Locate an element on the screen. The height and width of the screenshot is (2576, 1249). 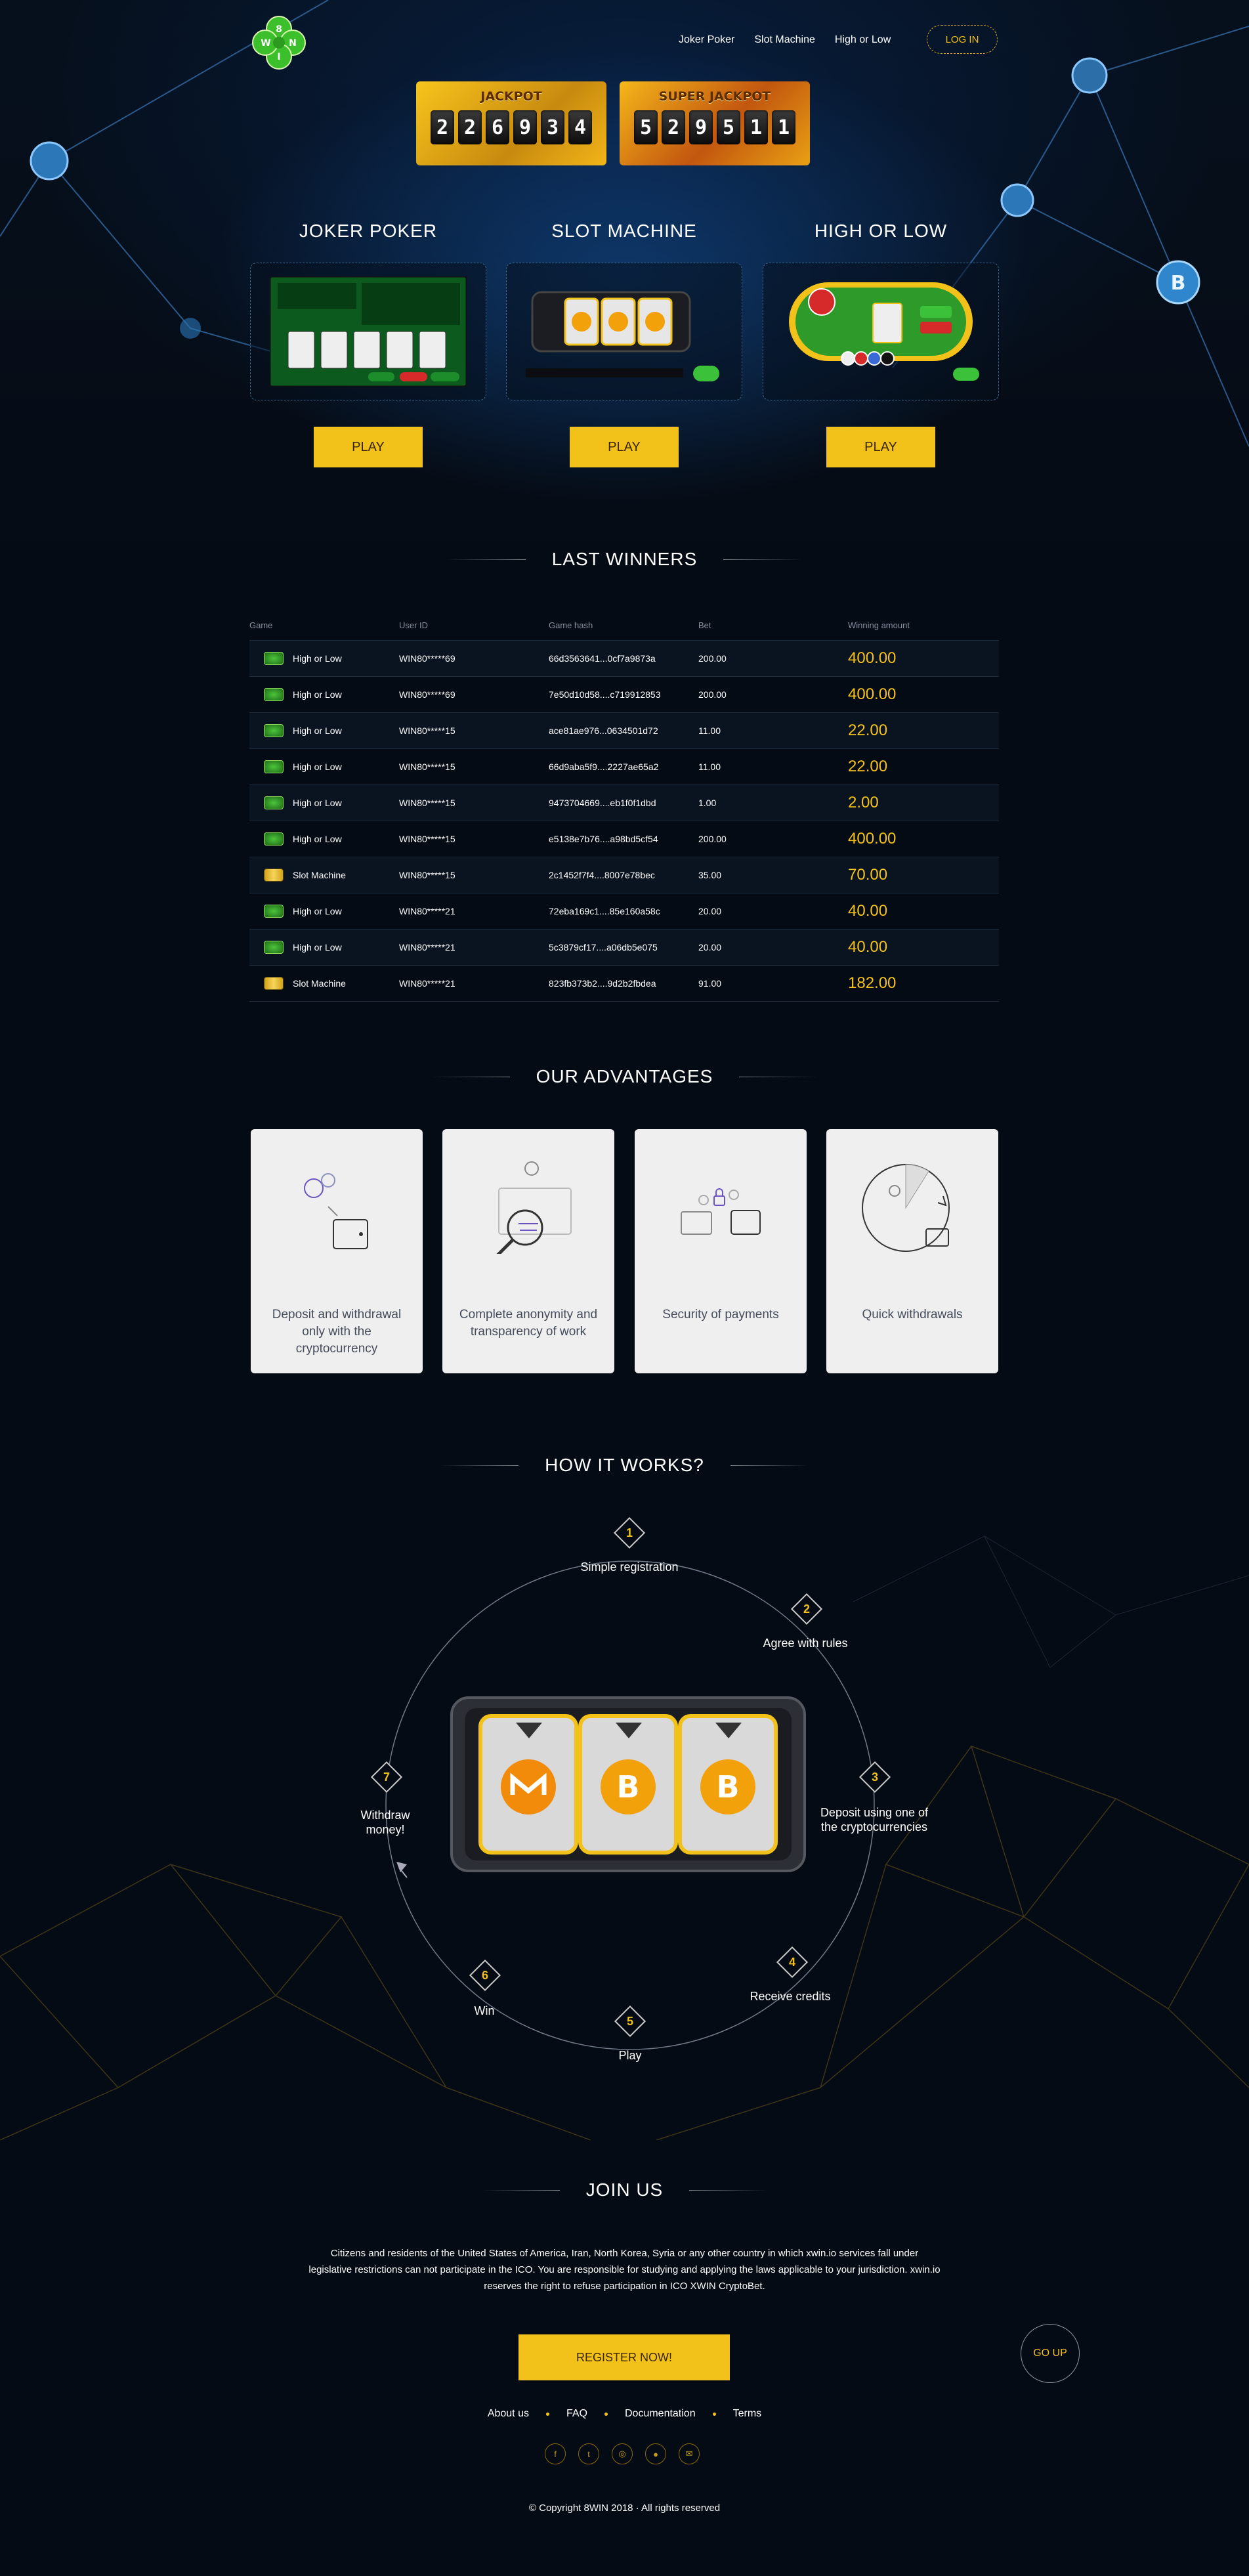
jackpot-panel: JACKPOT 2 2 6 9 3 4 is located at coordinates (511, 123).